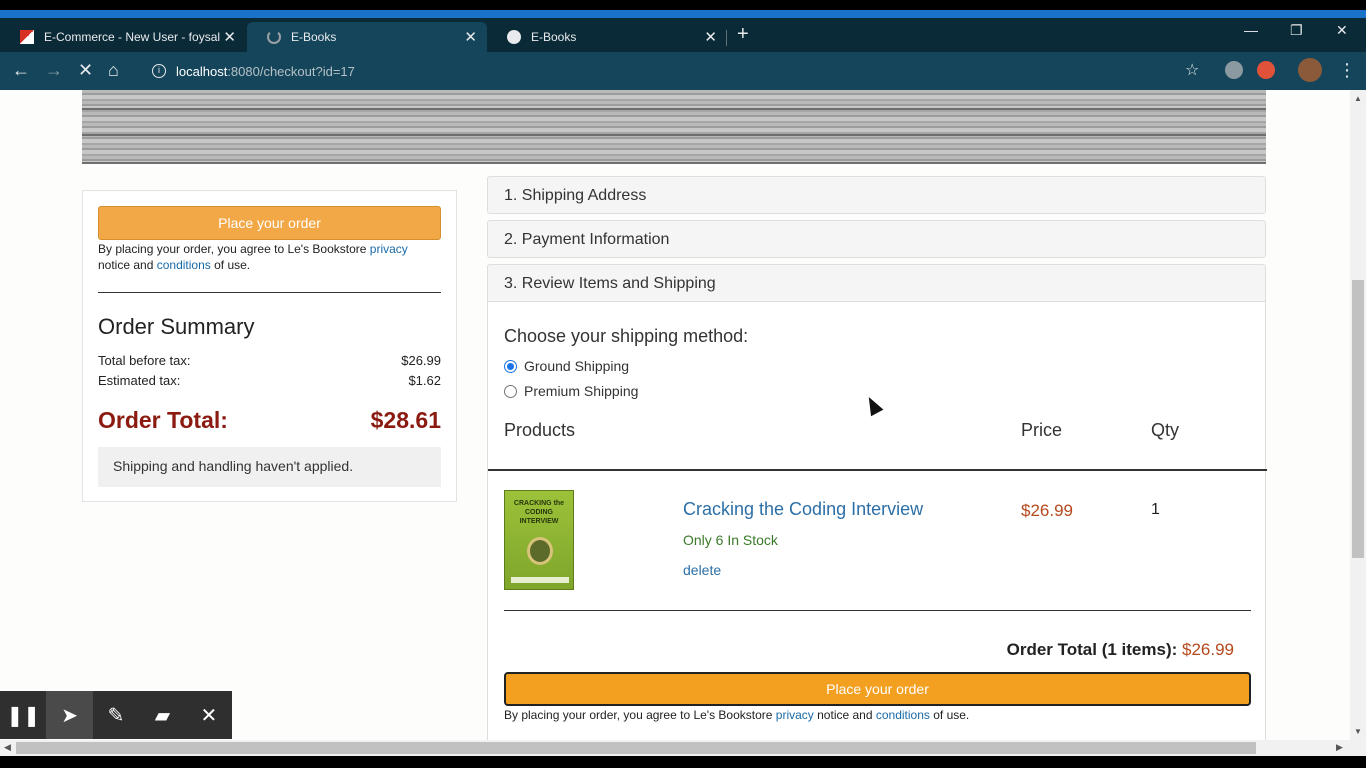 The image size is (1366, 768). I want to click on shipping-note: Shipping and handling haven't applied., so click(269, 467).